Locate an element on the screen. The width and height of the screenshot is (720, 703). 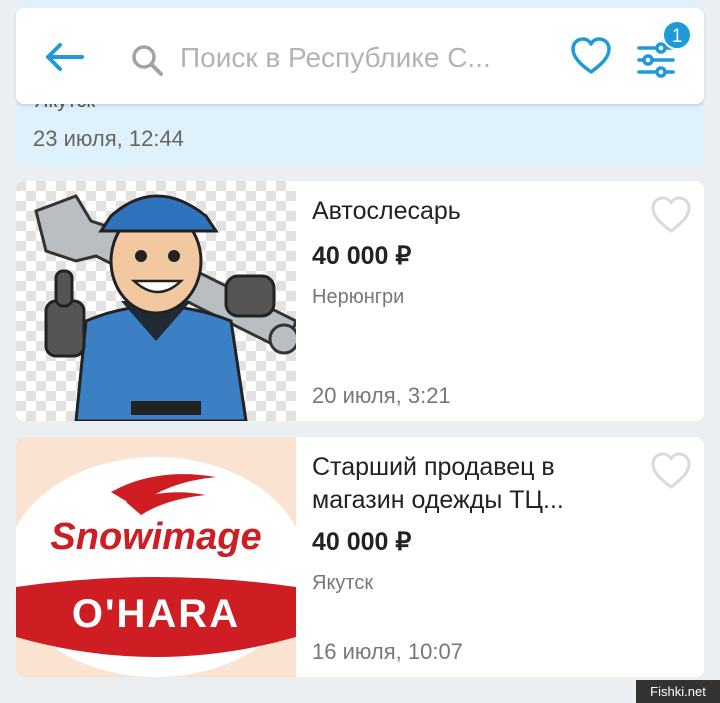
ohara-logo-text: O'HARA is located at coordinates (156, 614).